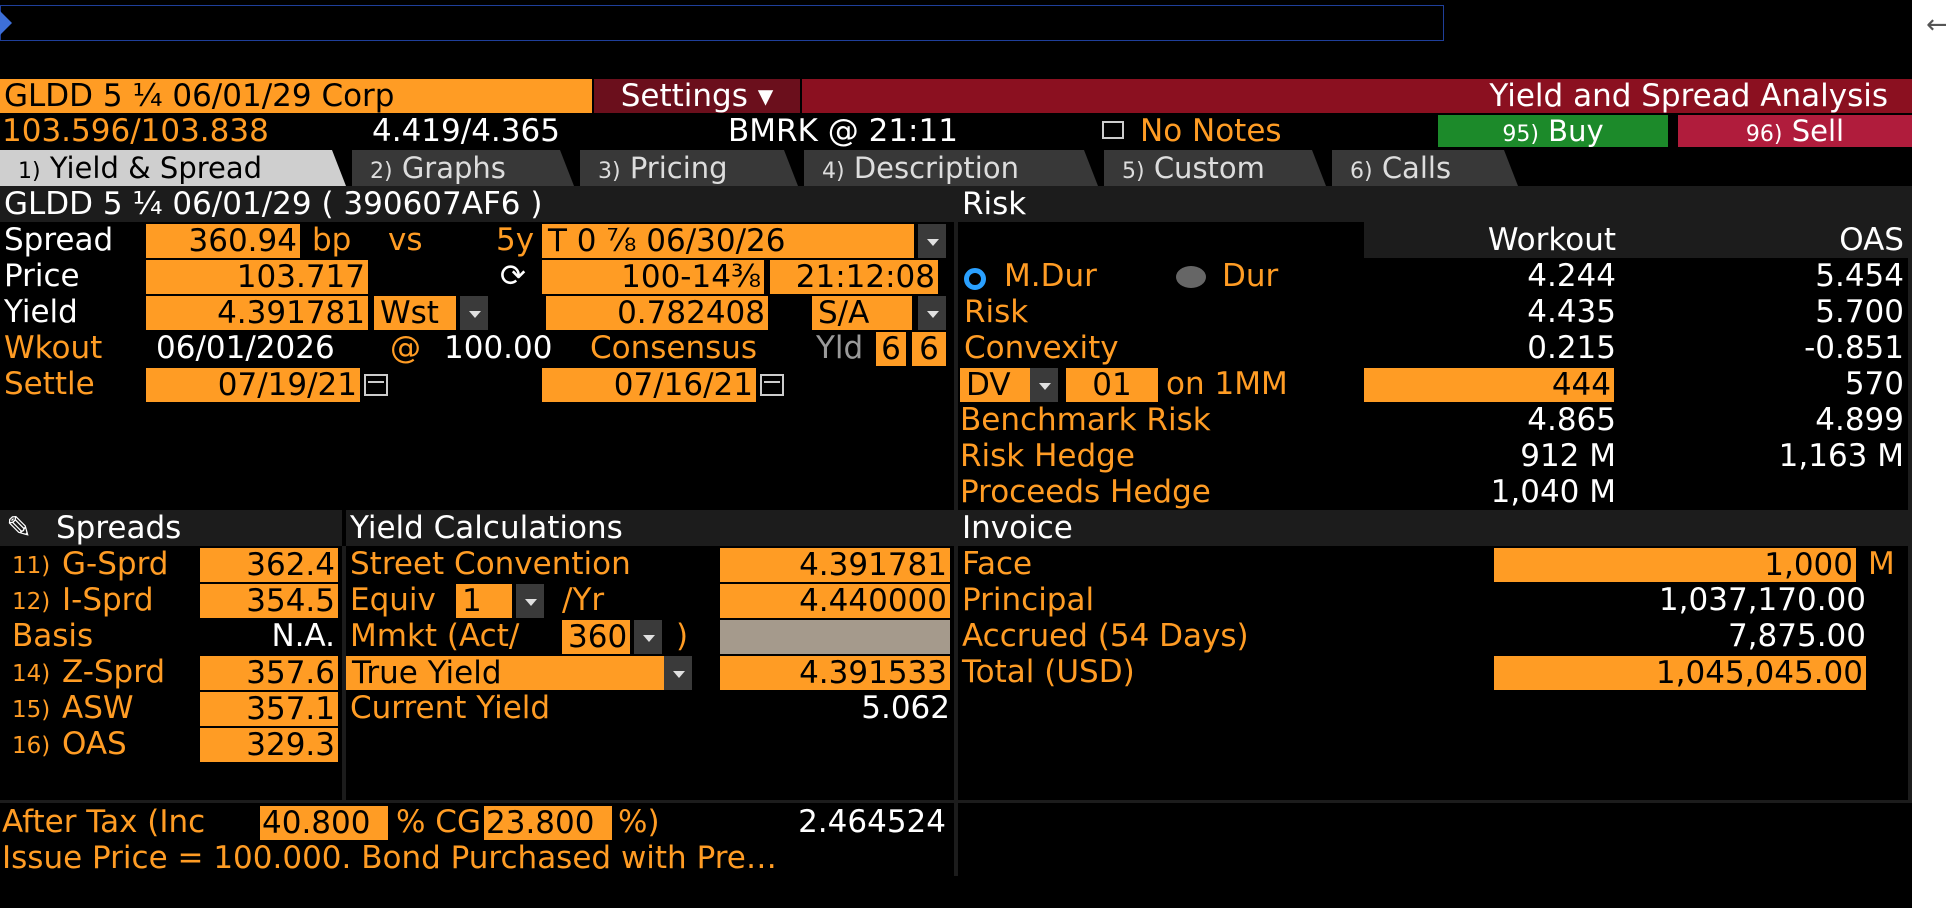 This screenshot has height=908, width=1946. I want to click on tab-yield-spread: 1) Yield & Spread, so click(173, 168).